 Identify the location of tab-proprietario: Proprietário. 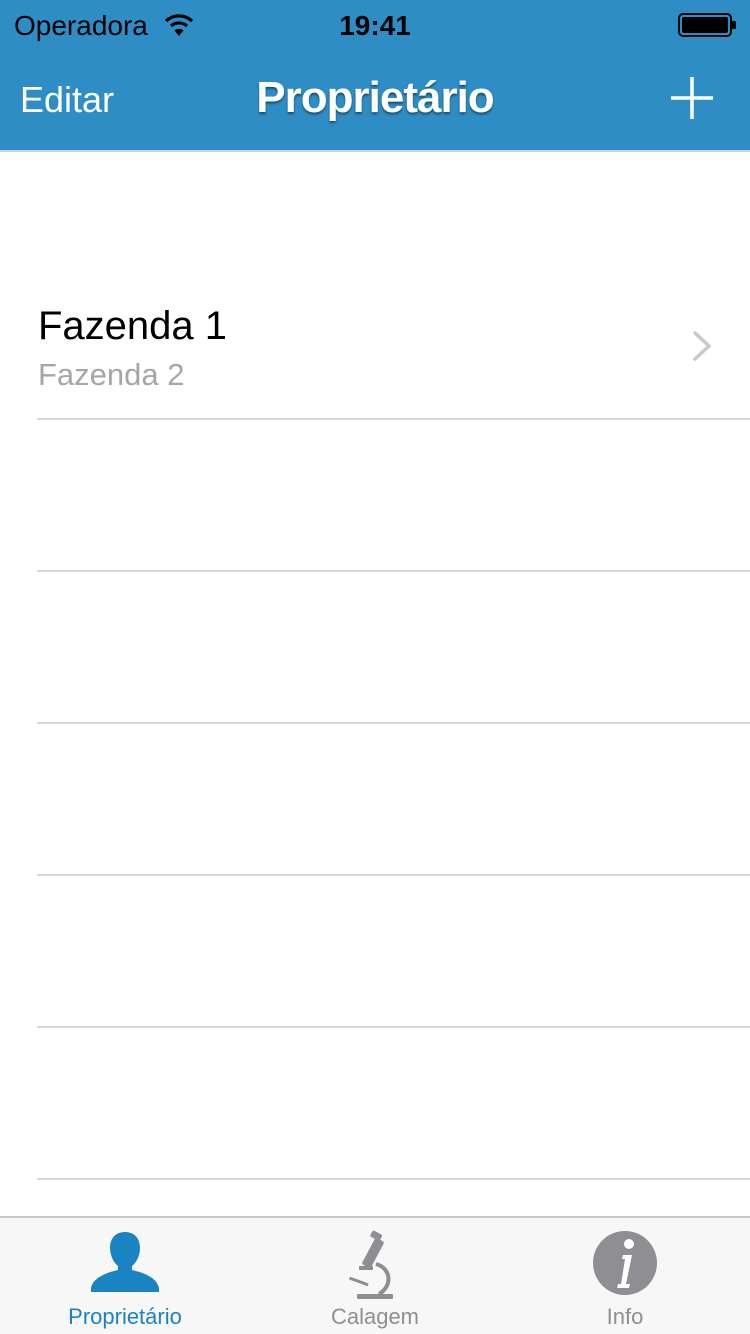
(125, 1276).